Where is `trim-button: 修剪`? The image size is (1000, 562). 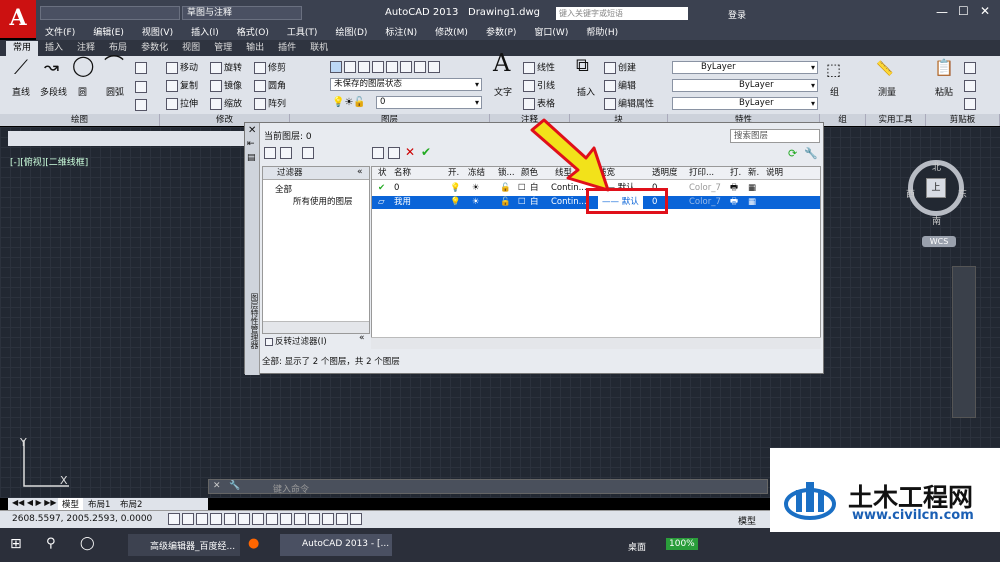 trim-button: 修剪 is located at coordinates (270, 68).